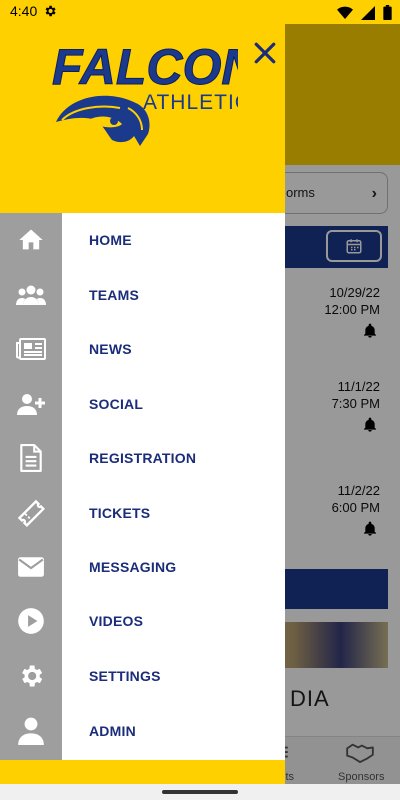 The image size is (400, 800). I want to click on home-gesture-handle, so click(200, 792).